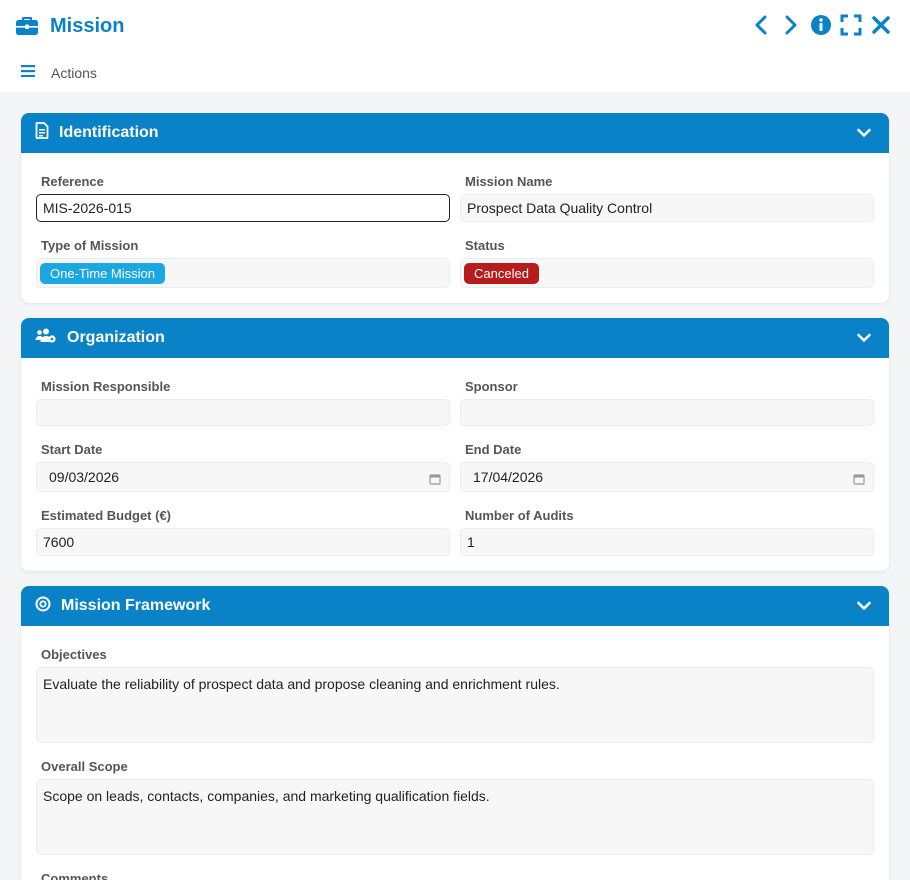  I want to click on window-header: Mission Actions, so click(455, 46).